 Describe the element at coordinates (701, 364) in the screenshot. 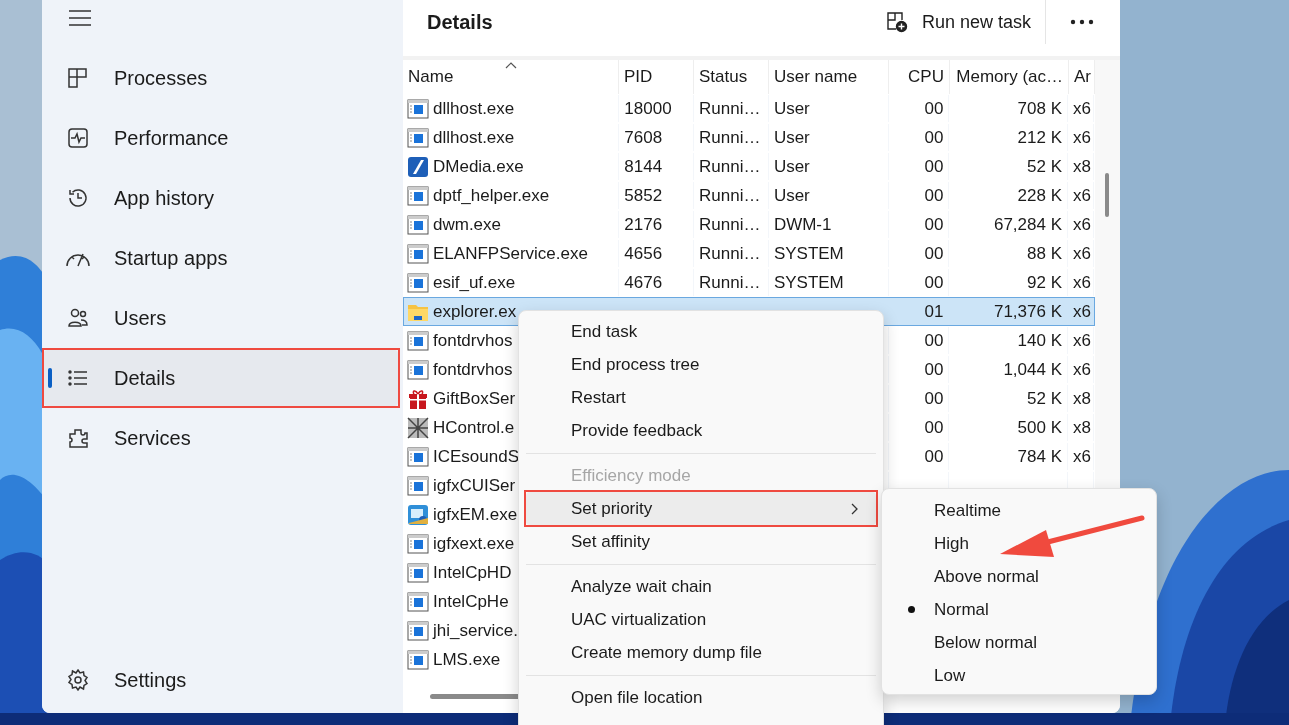

I see `menu-item: End process tree` at that location.